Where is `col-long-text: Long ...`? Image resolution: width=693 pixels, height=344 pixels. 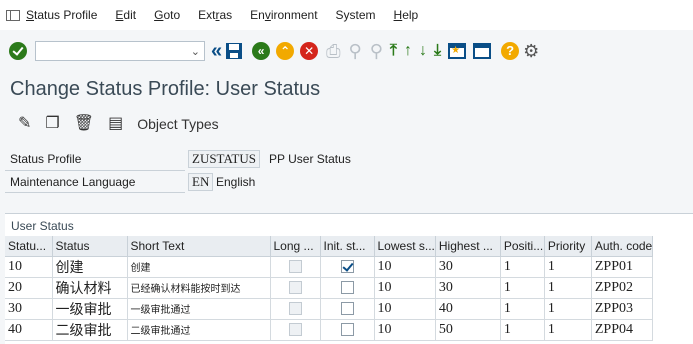
col-long-text: Long ... is located at coordinates (295, 246).